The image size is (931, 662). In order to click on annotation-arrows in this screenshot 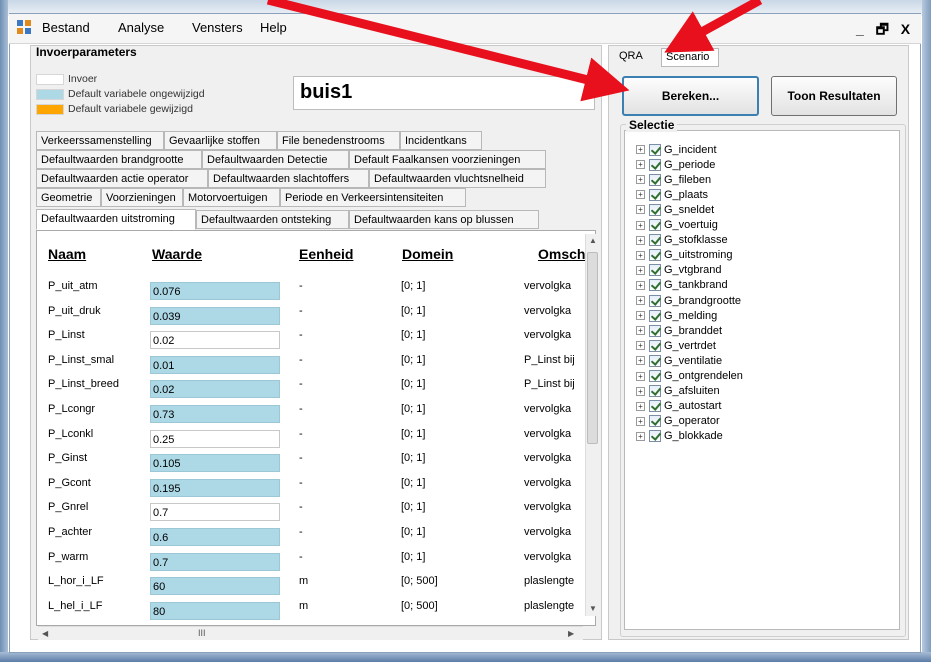, I will do `click(514, 51)`.